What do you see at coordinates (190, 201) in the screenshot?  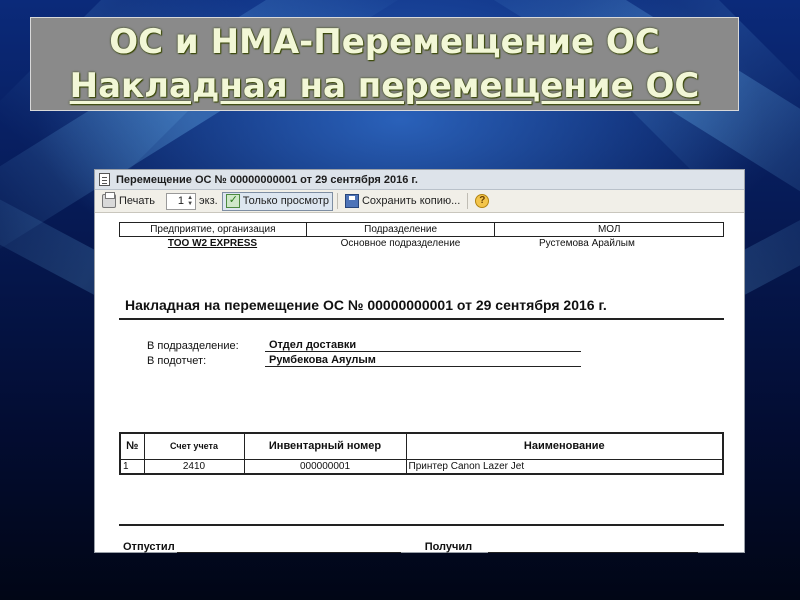 I see `stepper-arrows-icon: ▲ ▼` at bounding box center [190, 201].